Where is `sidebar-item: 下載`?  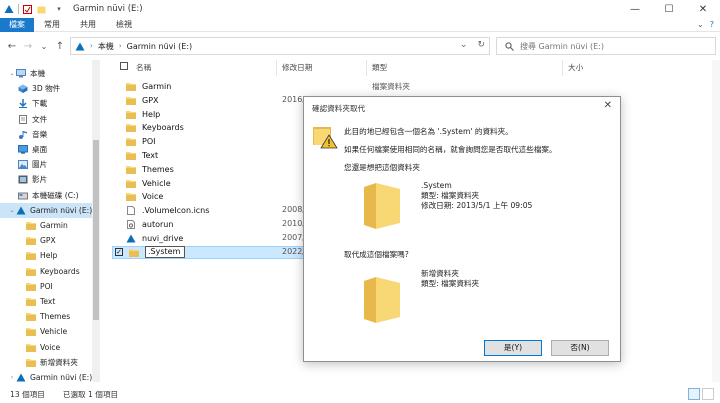 sidebar-item: 下載 is located at coordinates (46, 103).